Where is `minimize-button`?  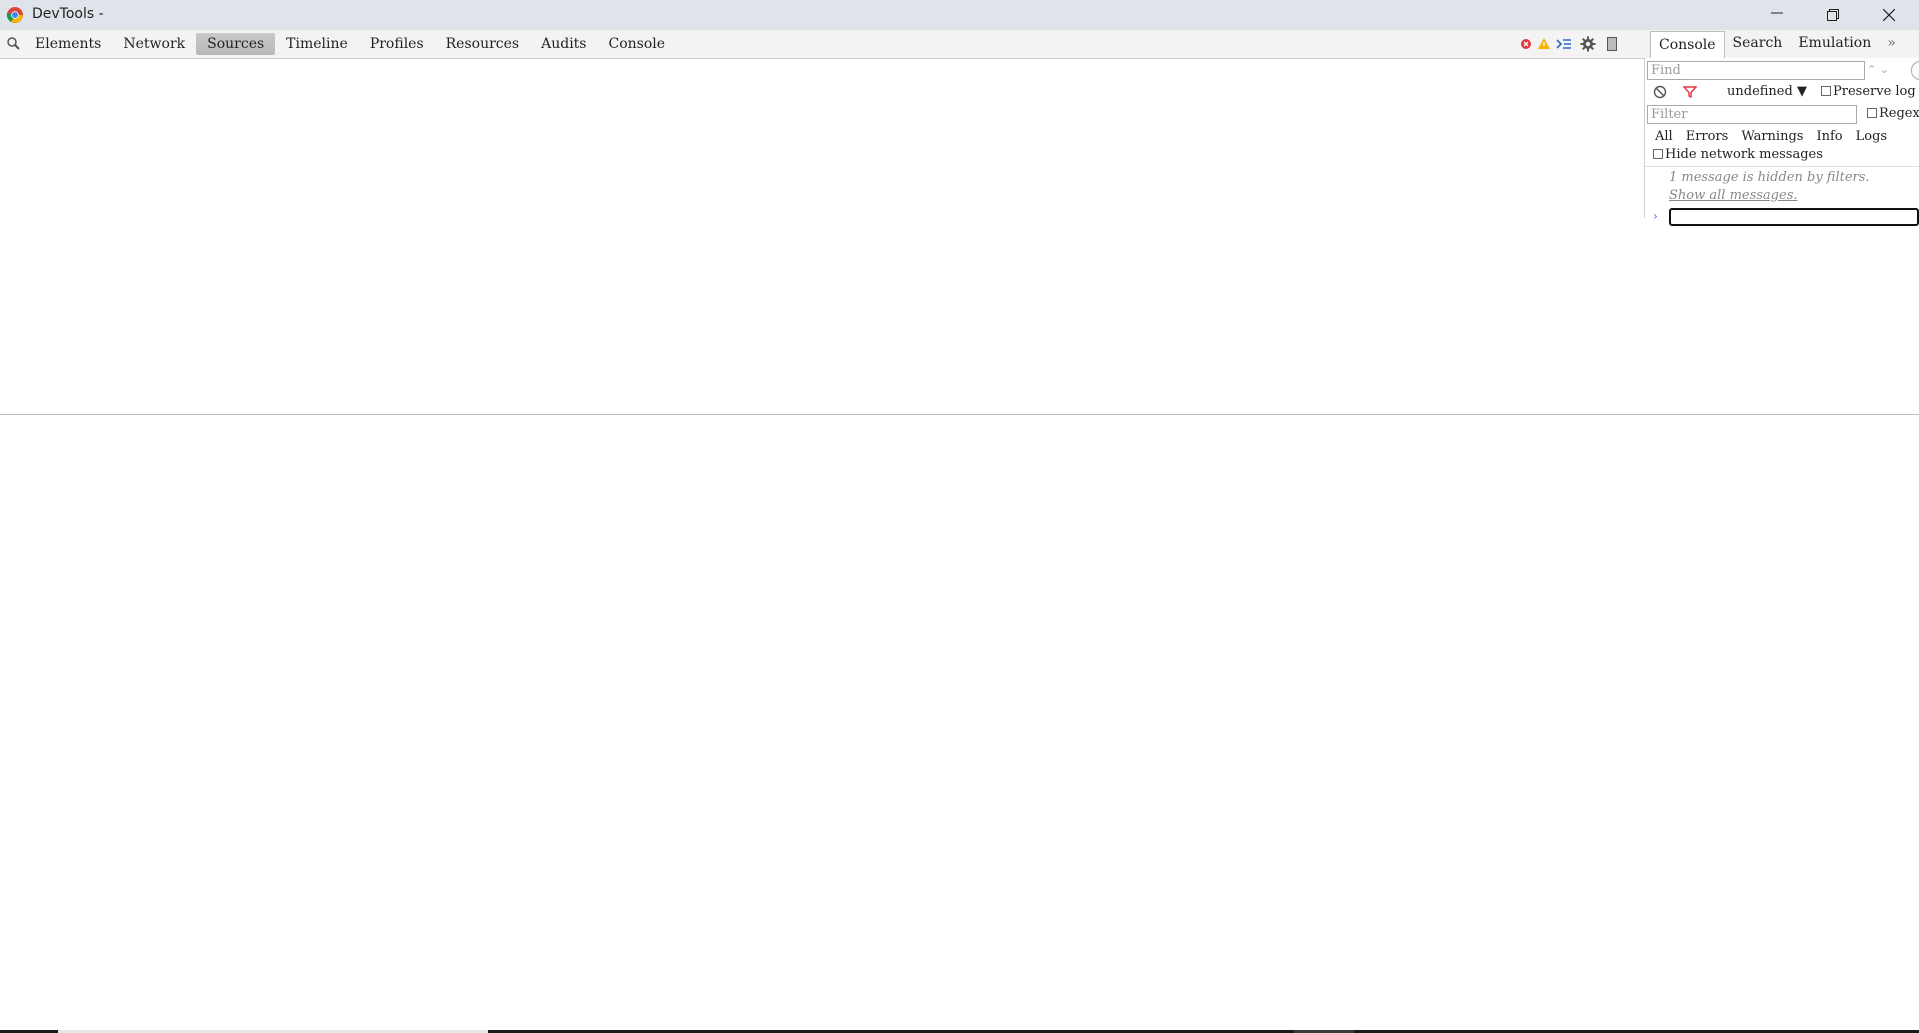
minimize-button is located at coordinates (1777, 15).